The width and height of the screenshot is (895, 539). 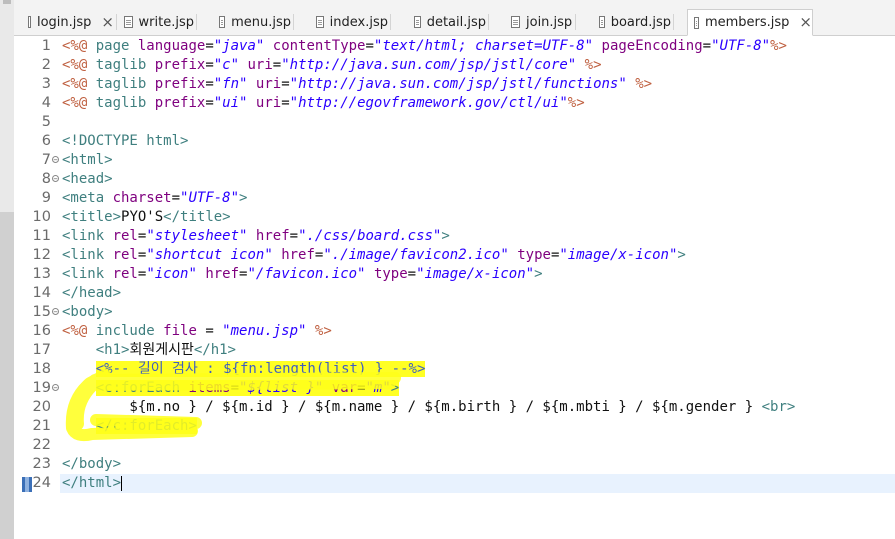 What do you see at coordinates (27, 484) in the screenshot?
I see `current-line-marker` at bounding box center [27, 484].